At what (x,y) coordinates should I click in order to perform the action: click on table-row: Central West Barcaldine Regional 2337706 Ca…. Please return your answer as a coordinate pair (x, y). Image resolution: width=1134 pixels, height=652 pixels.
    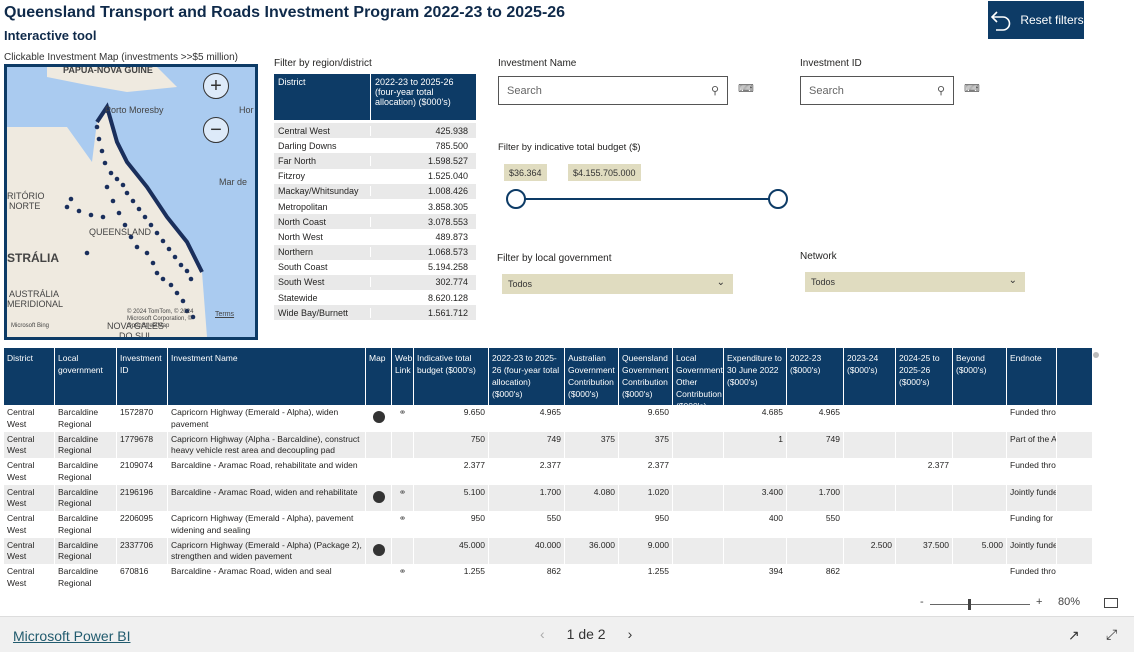
    Looking at the image, I should click on (548, 550).